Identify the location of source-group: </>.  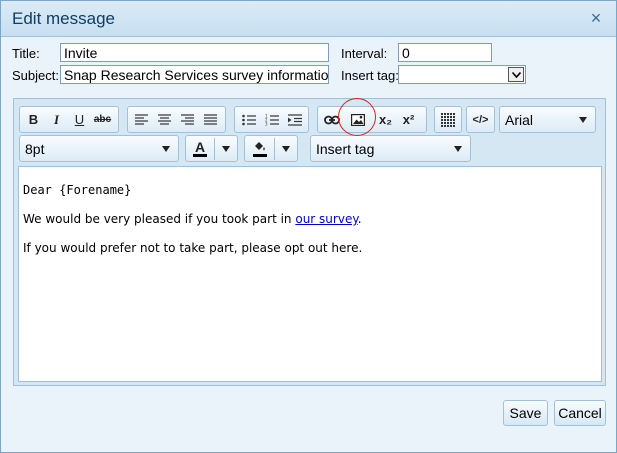
(480, 119).